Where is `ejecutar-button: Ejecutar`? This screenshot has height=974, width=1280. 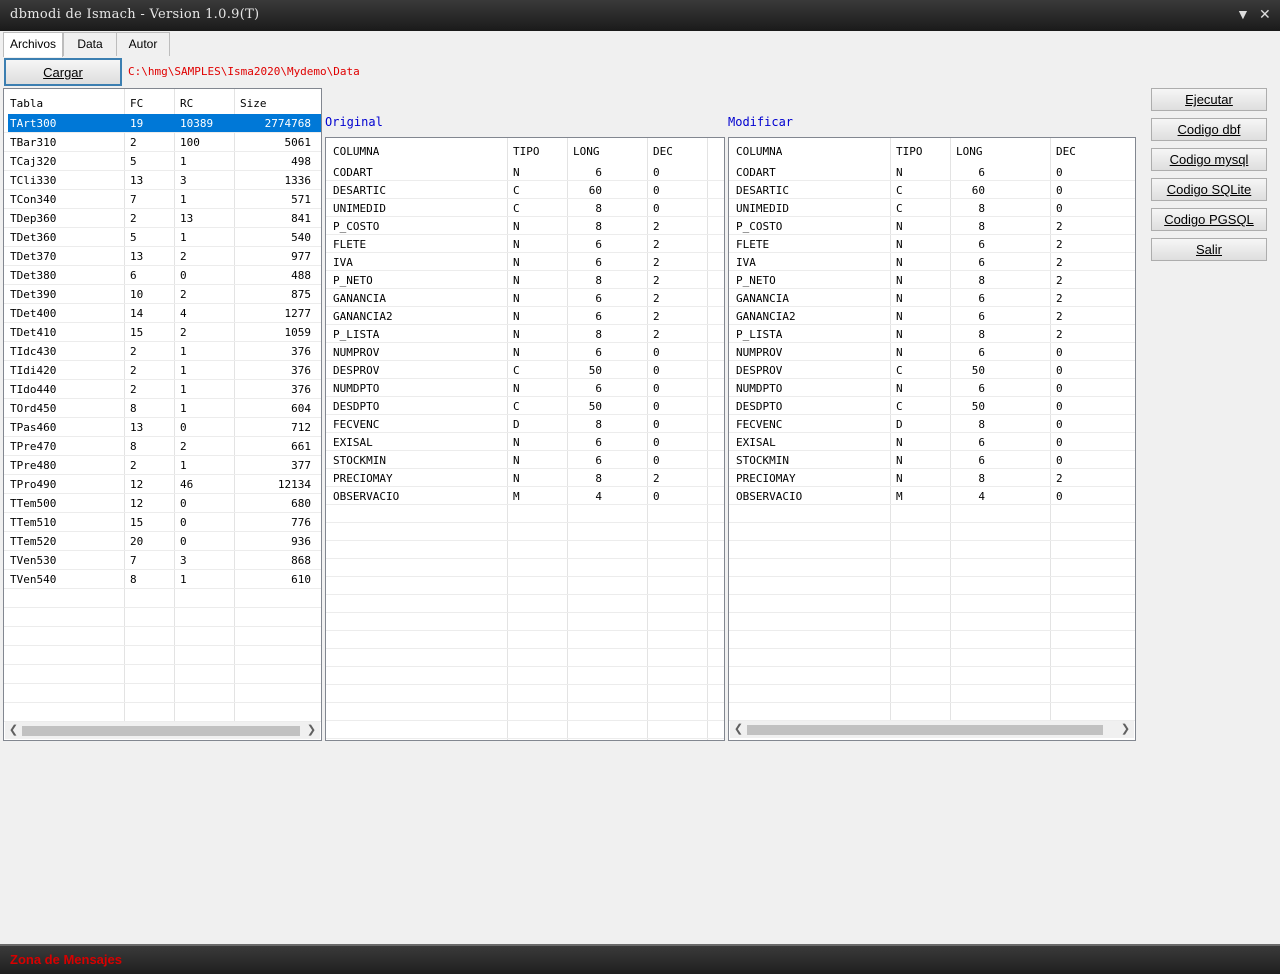 ejecutar-button: Ejecutar is located at coordinates (1209, 99).